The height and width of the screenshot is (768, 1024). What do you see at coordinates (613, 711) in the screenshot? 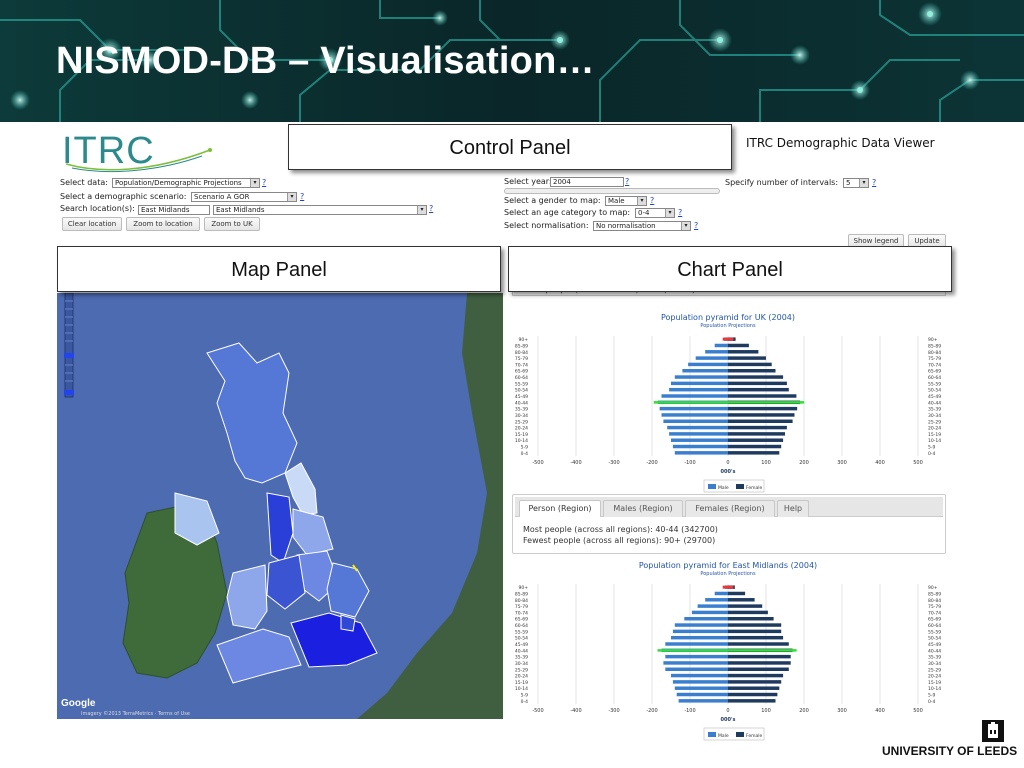
I see `x-tick-label: -300` at bounding box center [613, 711].